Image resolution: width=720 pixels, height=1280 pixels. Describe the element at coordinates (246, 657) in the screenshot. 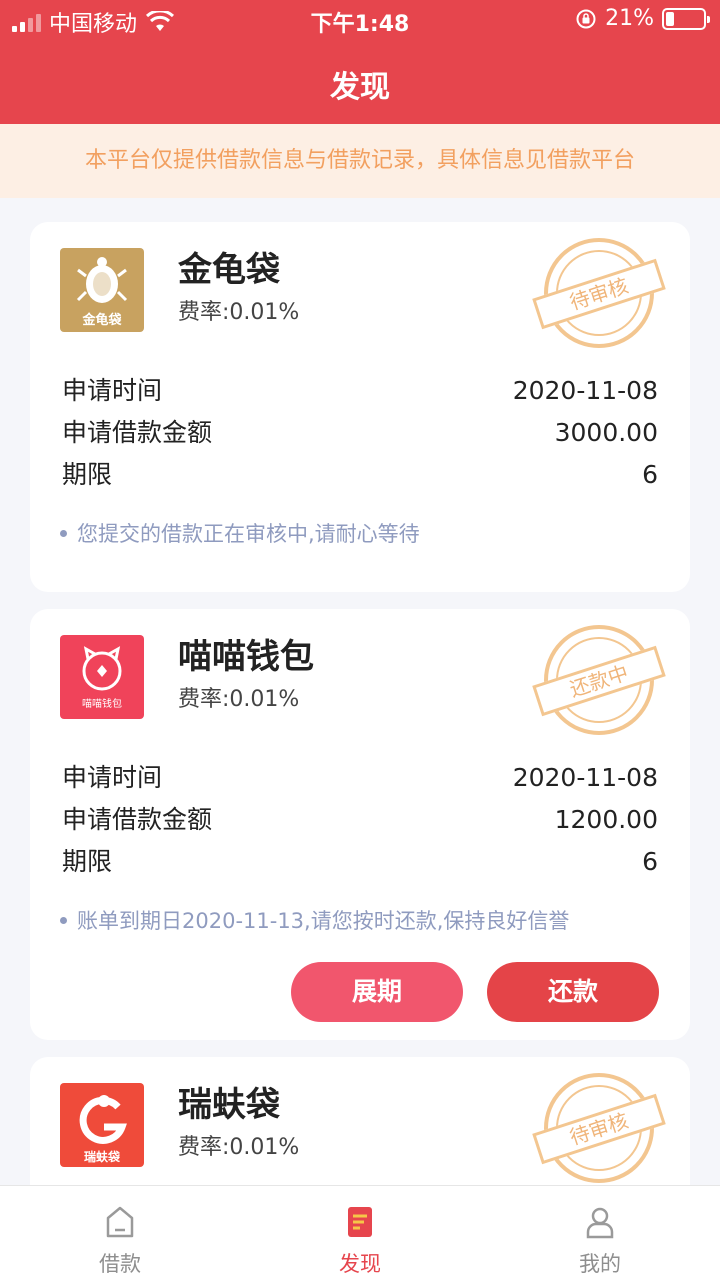

I see `card-title: 喵喵钱包` at that location.